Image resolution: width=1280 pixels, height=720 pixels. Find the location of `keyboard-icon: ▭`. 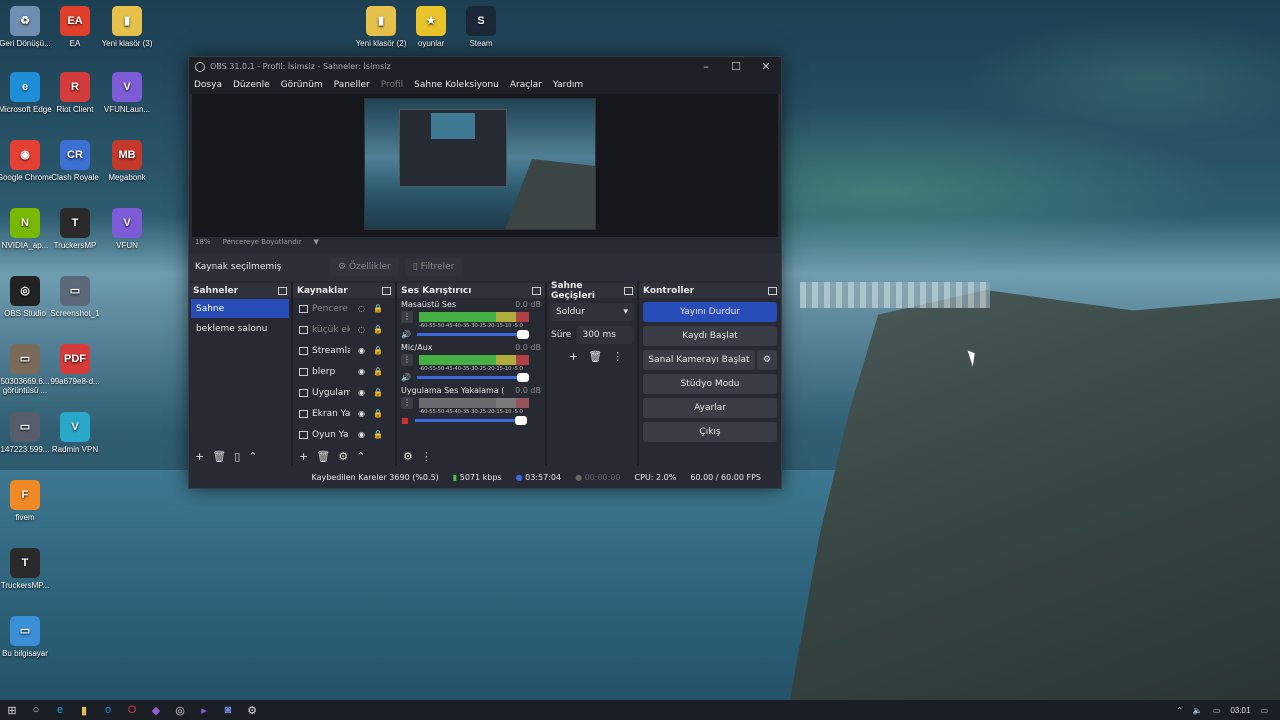

keyboard-icon: ▭ is located at coordinates (1217, 710).